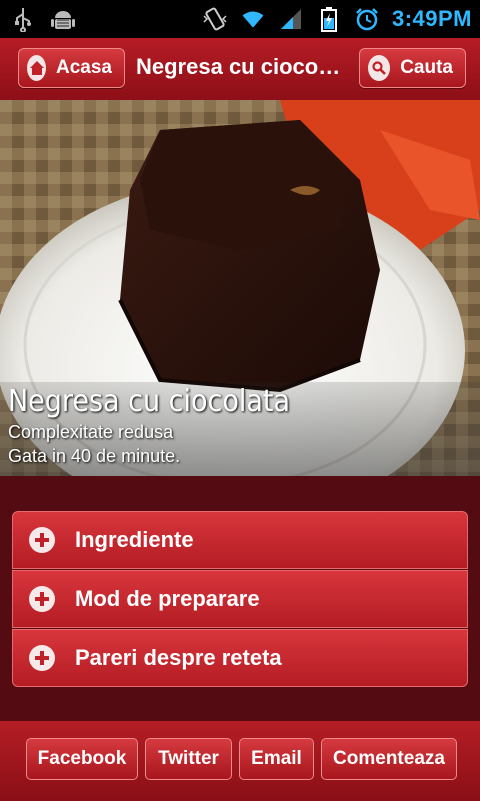 Image resolution: width=480 pixels, height=801 pixels. I want to click on battery-charging-icon, so click(329, 19).